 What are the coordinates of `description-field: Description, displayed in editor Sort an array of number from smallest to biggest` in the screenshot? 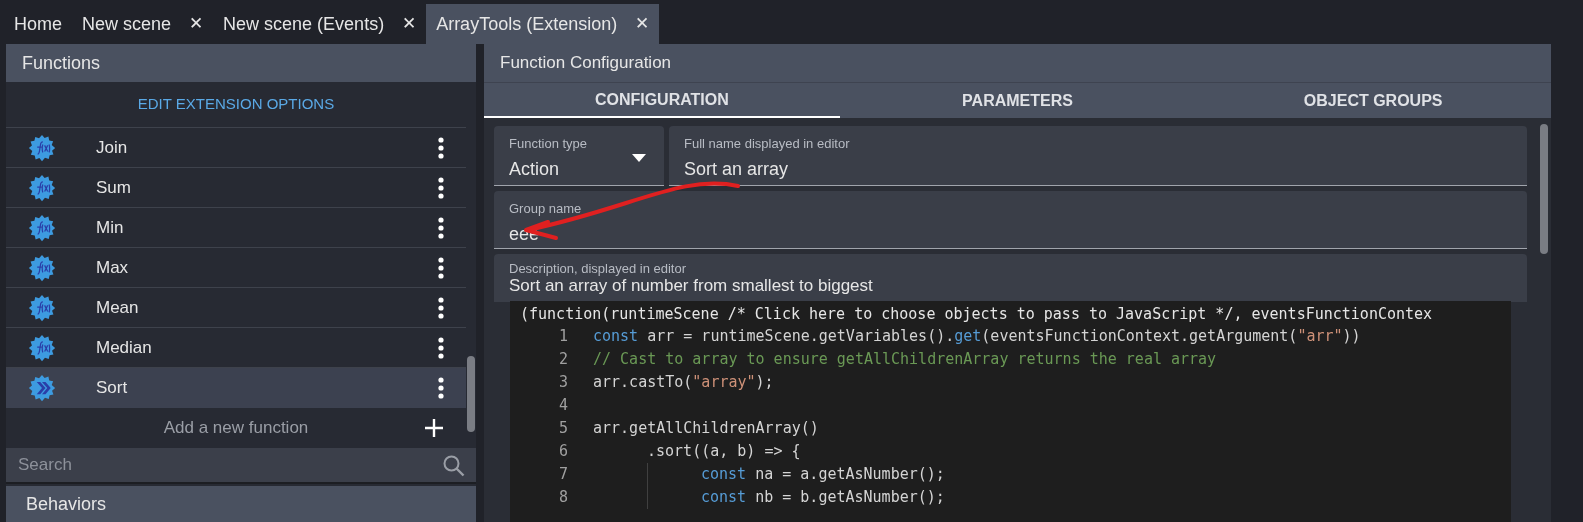 It's located at (1010, 278).